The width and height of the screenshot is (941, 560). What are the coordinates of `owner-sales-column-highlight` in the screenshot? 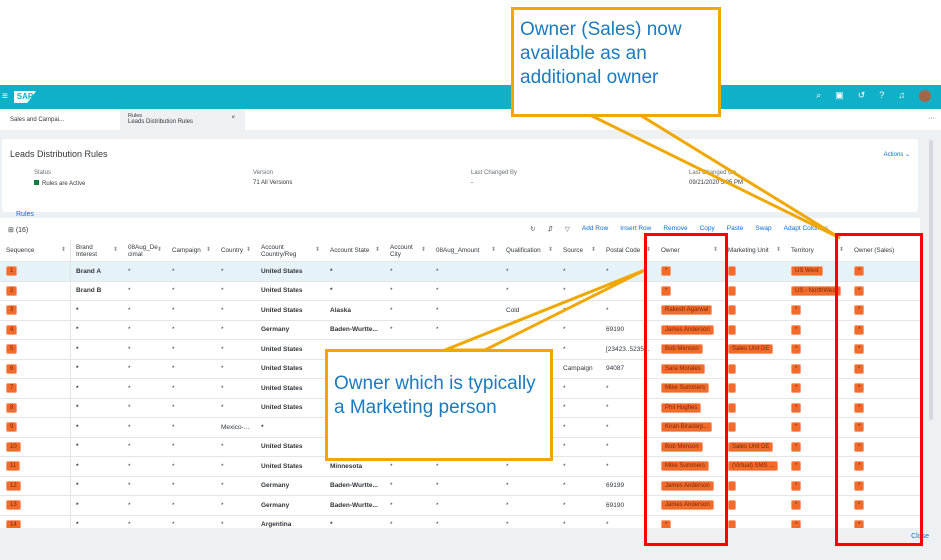 It's located at (879, 389).